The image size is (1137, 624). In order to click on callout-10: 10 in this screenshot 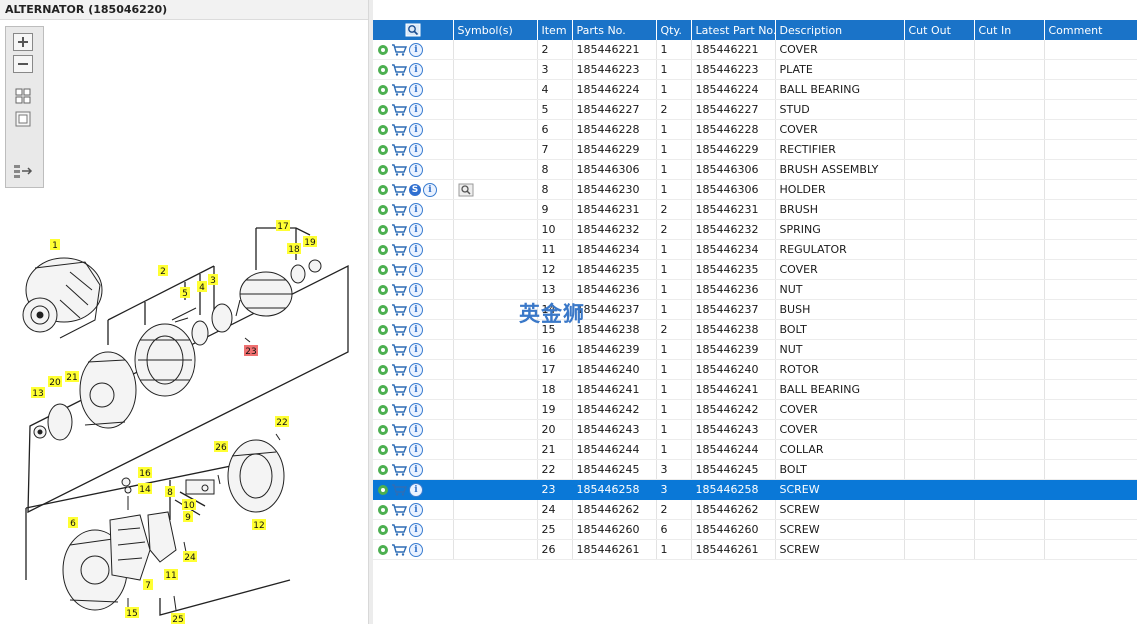, I will do `click(189, 505)`.